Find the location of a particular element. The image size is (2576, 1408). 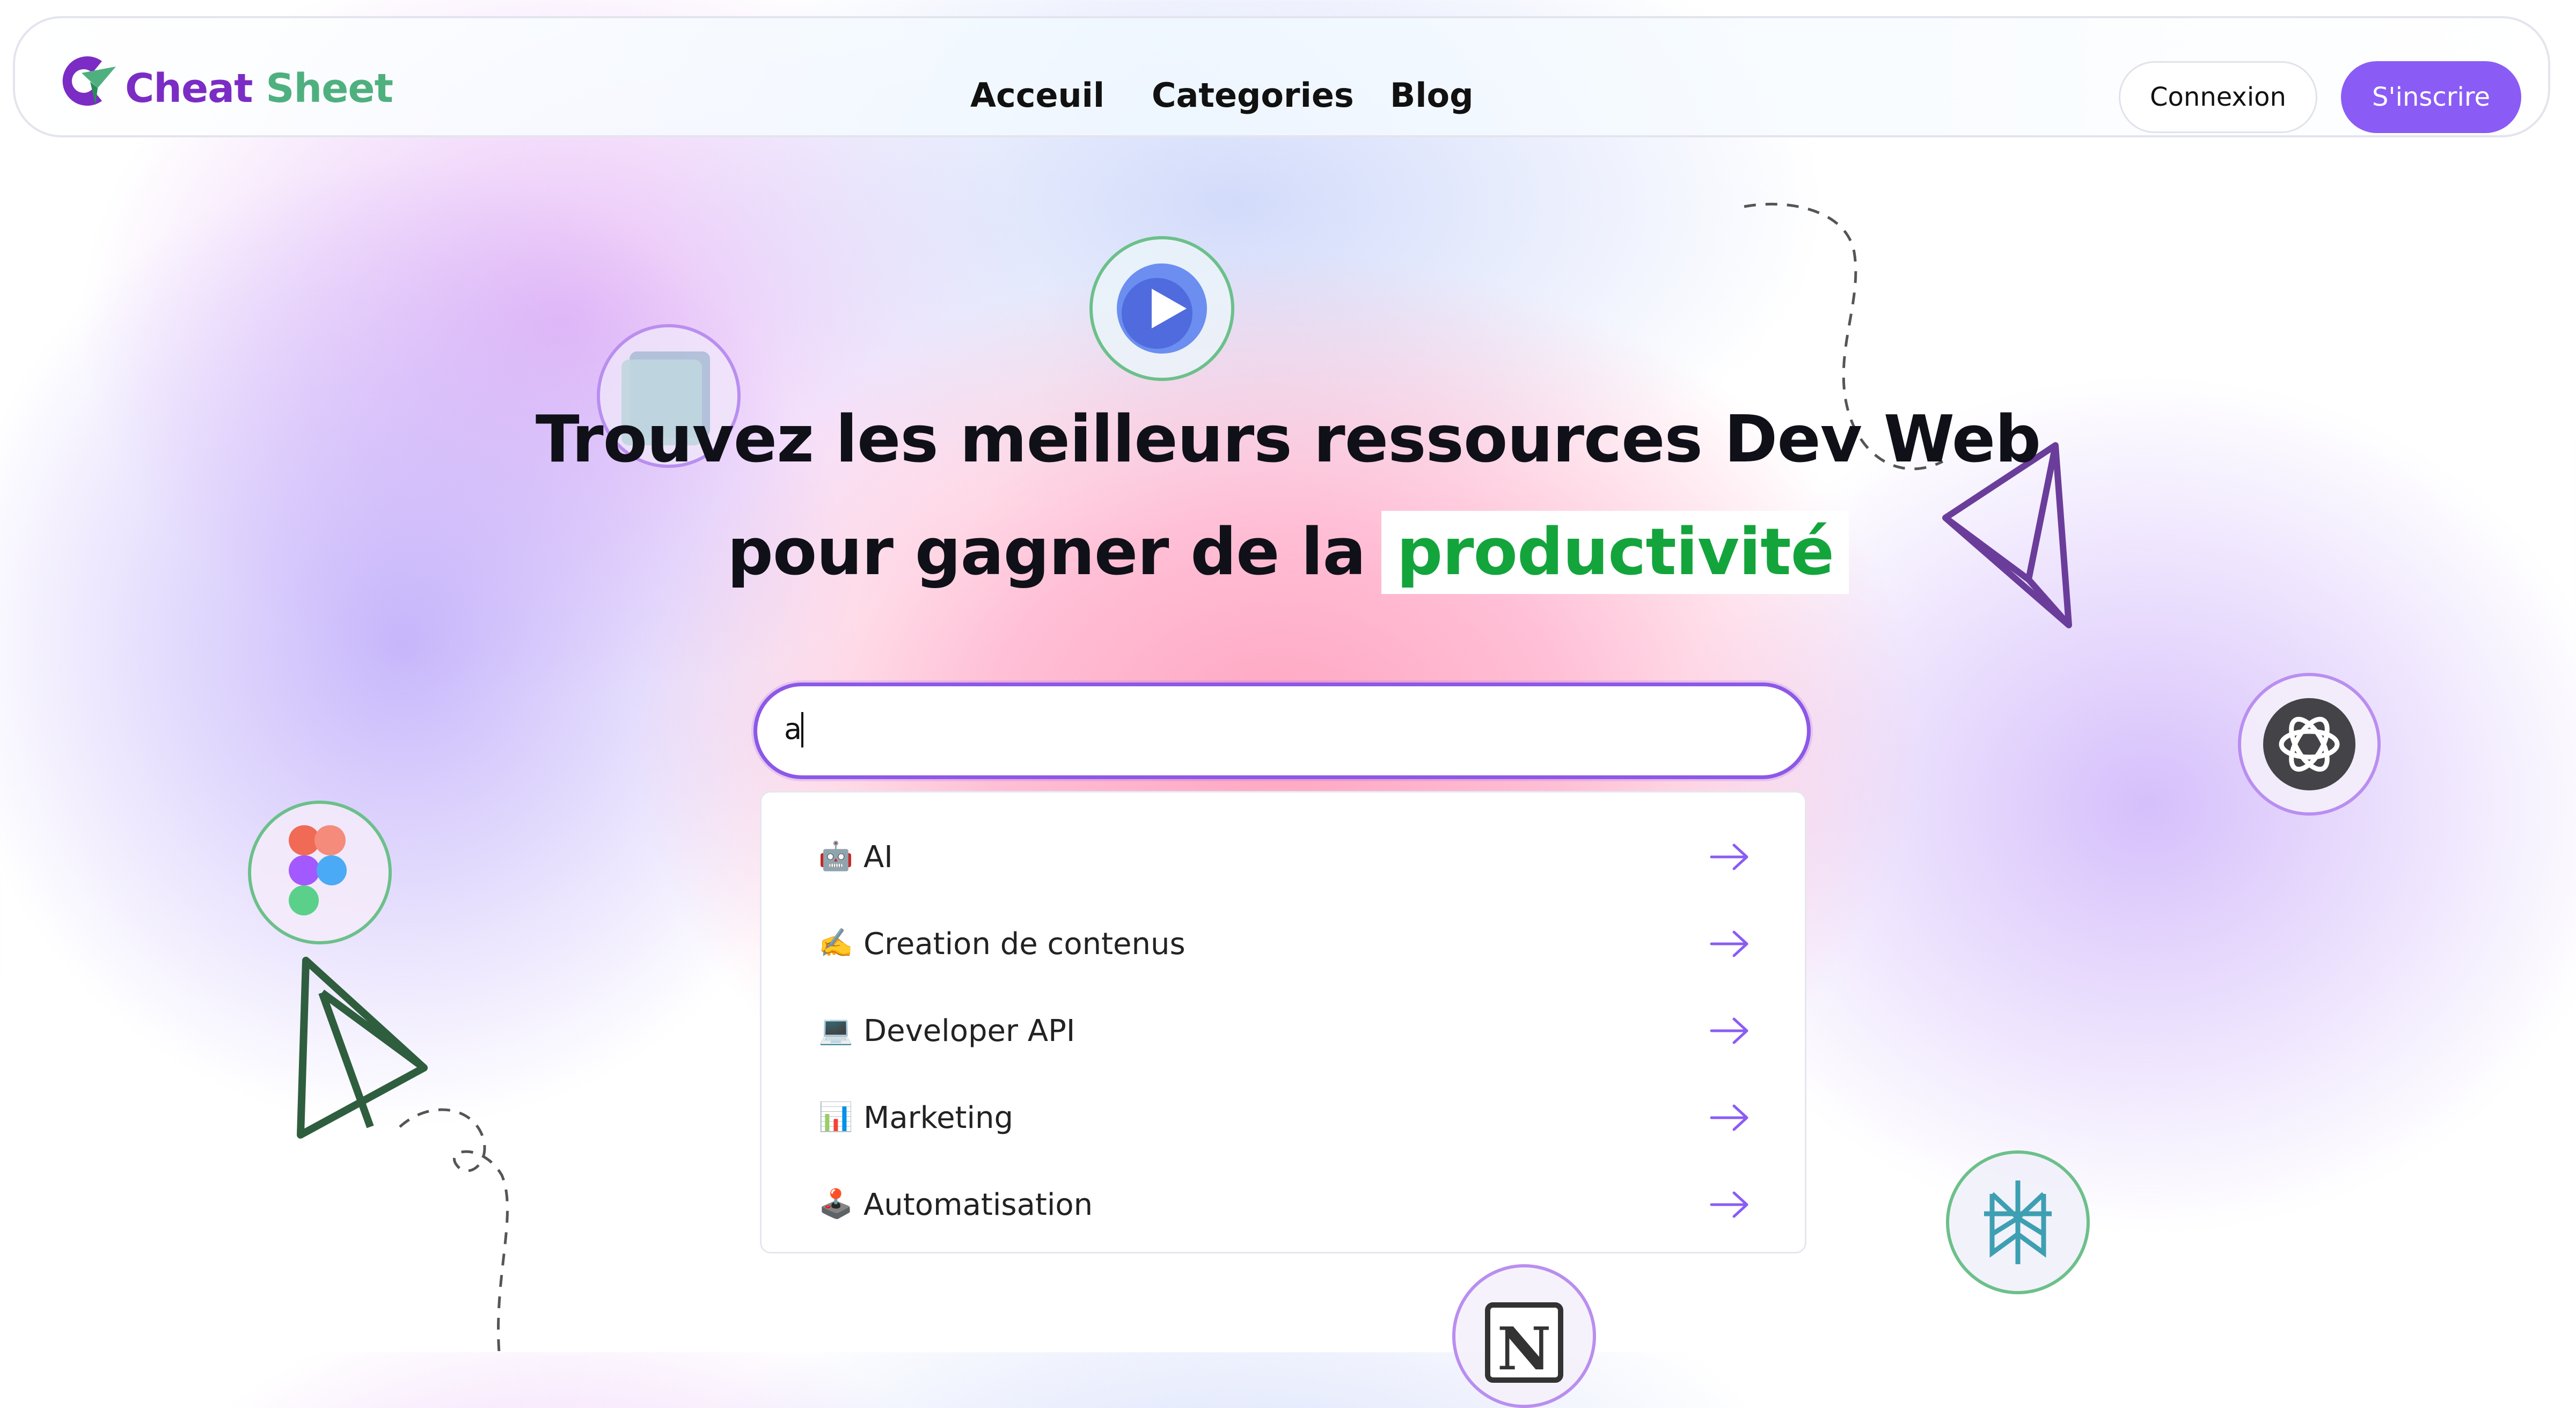

suggestion-item-automatisation: 🕹️ Automatisation is located at coordinates (1283, 1204).